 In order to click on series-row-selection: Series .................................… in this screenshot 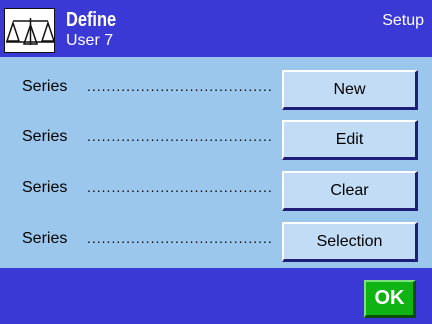, I will do `click(216, 242)`.